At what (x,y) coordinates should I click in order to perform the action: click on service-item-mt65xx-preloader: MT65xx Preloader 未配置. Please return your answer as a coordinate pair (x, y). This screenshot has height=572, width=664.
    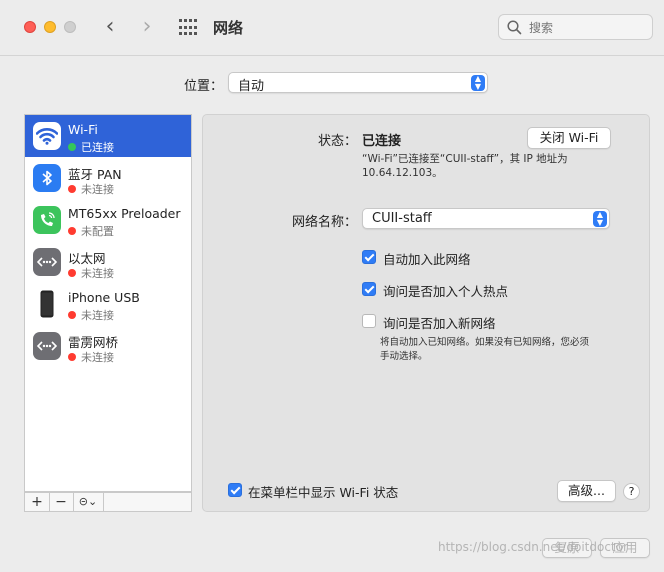
    Looking at the image, I should click on (108, 220).